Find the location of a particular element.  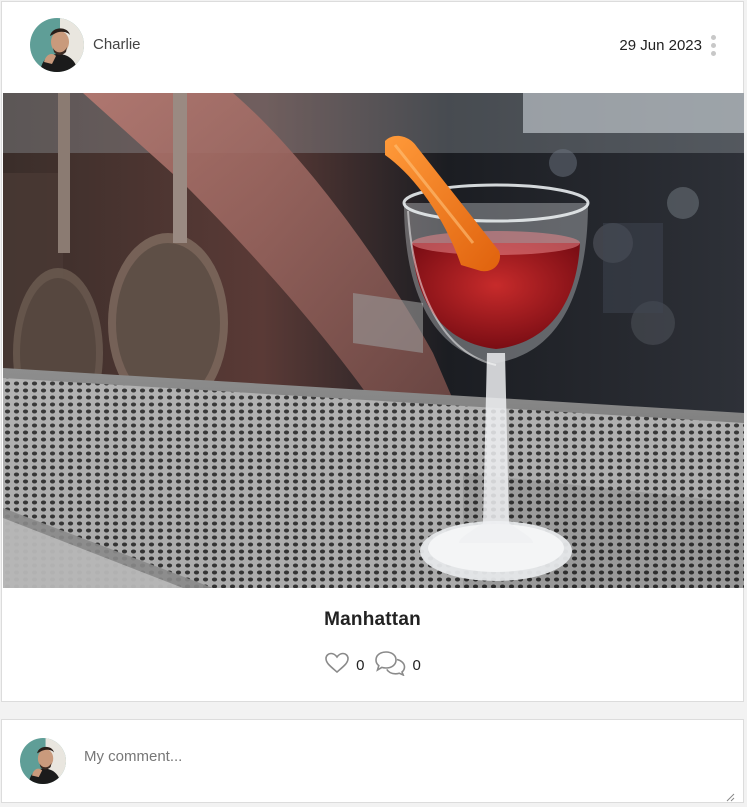

speech-bubbles-icon is located at coordinates (390, 665).